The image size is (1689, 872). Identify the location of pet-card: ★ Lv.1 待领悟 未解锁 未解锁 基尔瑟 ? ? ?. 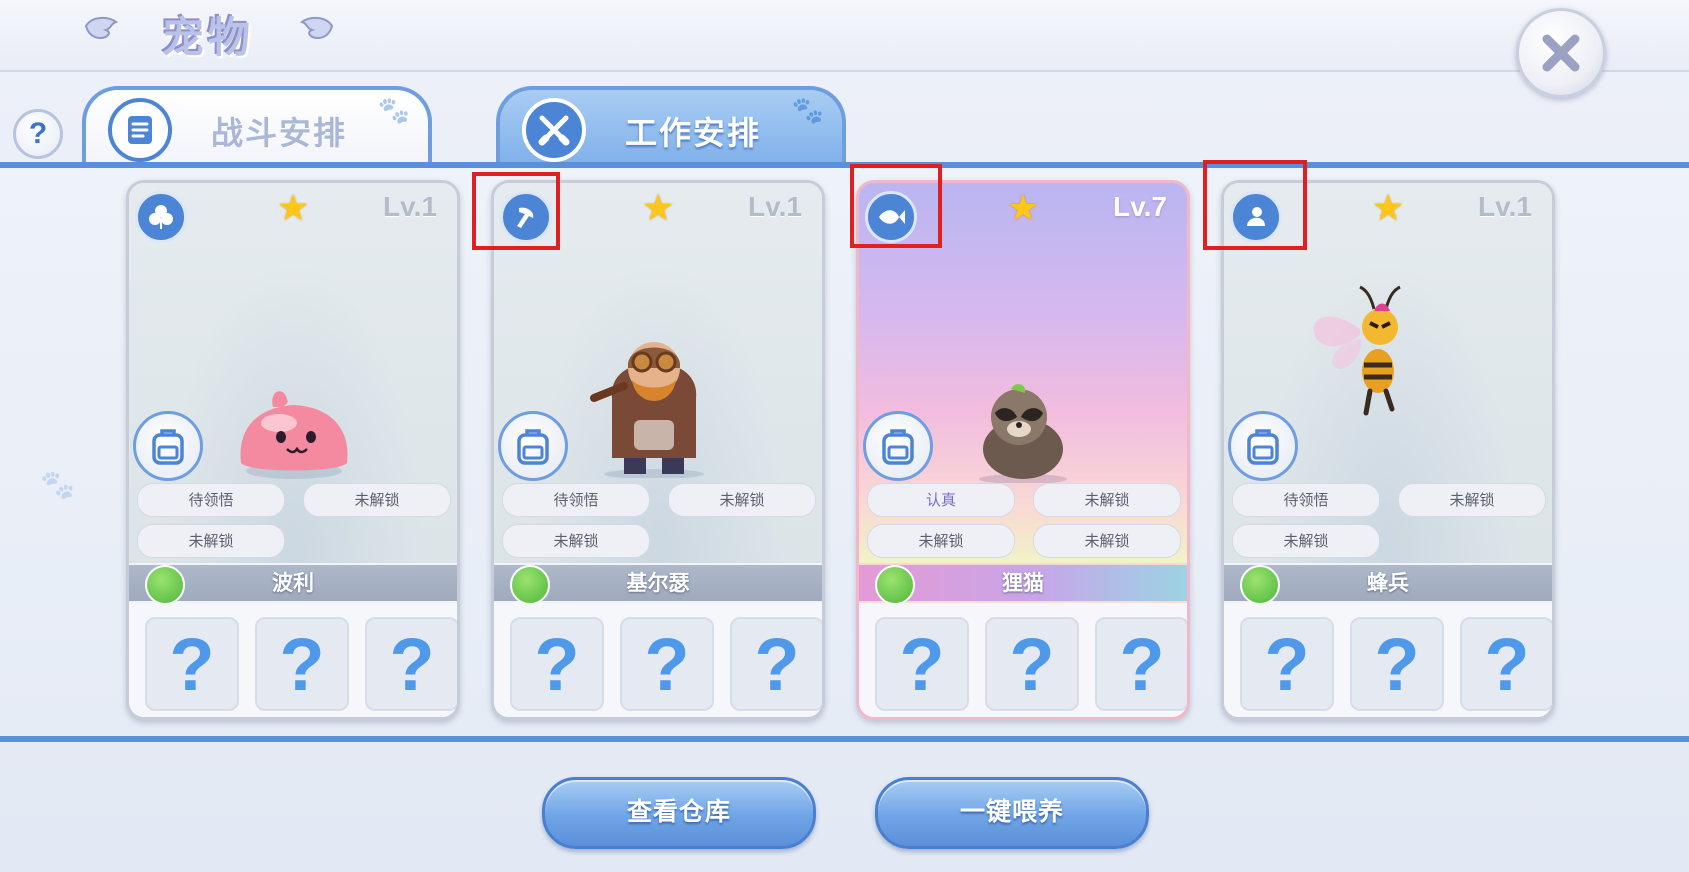
(658, 450).